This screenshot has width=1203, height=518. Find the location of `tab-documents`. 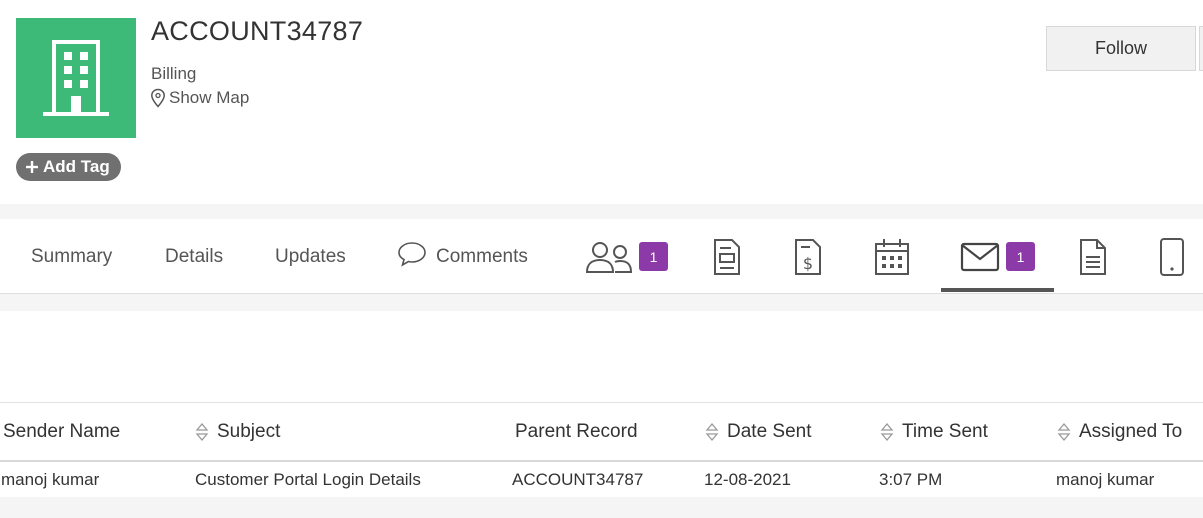

tab-documents is located at coordinates (1093, 256).